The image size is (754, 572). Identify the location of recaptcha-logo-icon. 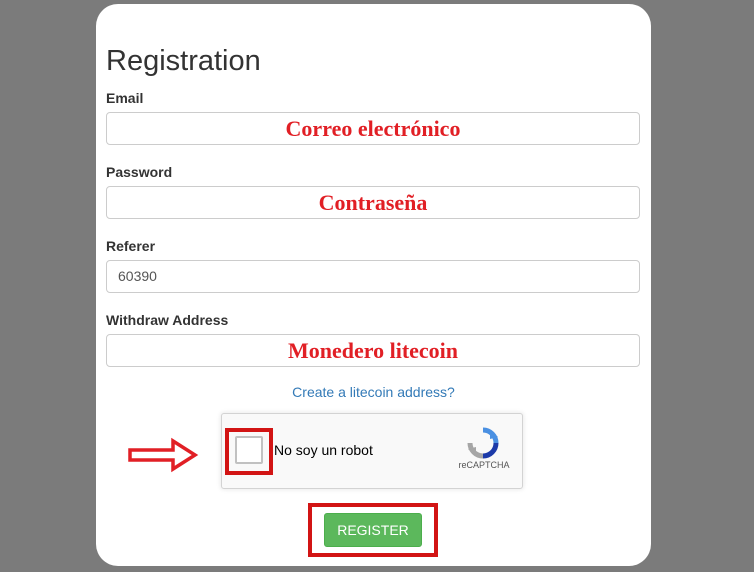
(483, 443).